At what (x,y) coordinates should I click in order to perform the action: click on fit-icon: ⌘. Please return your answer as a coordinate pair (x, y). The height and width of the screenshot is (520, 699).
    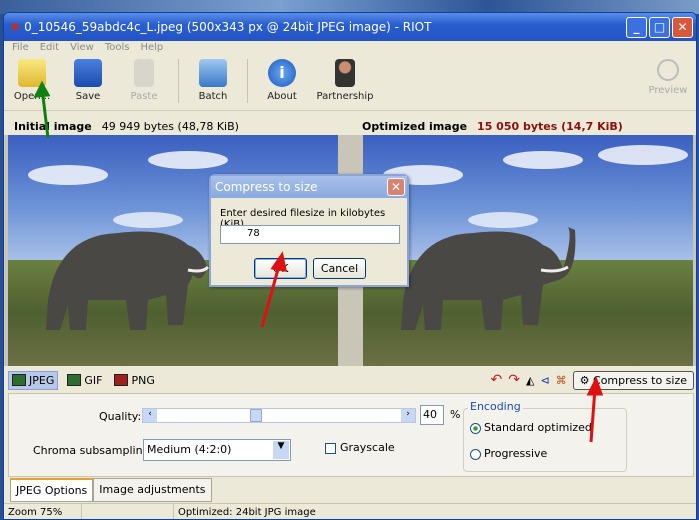
    Looking at the image, I should click on (561, 380).